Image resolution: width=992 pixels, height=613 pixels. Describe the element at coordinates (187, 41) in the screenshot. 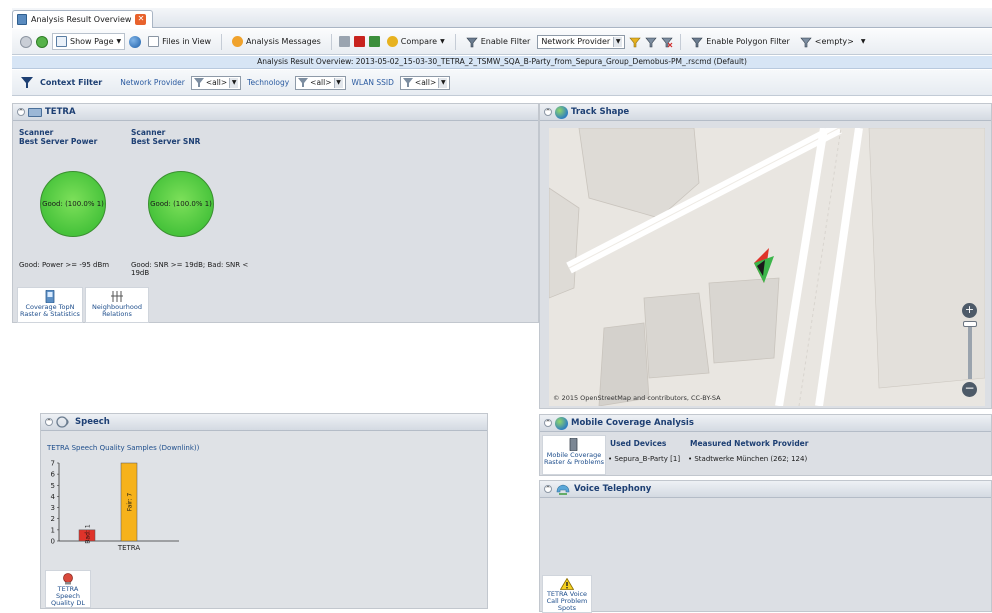

I see `files-in-view-label: Files in View` at that location.